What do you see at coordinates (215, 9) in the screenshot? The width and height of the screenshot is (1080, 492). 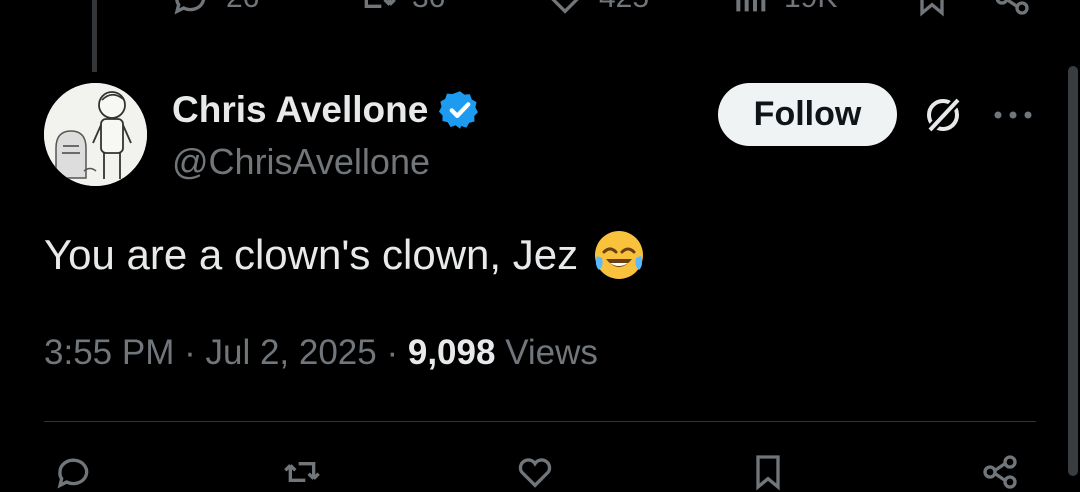 I see `reply-action-top: 26` at bounding box center [215, 9].